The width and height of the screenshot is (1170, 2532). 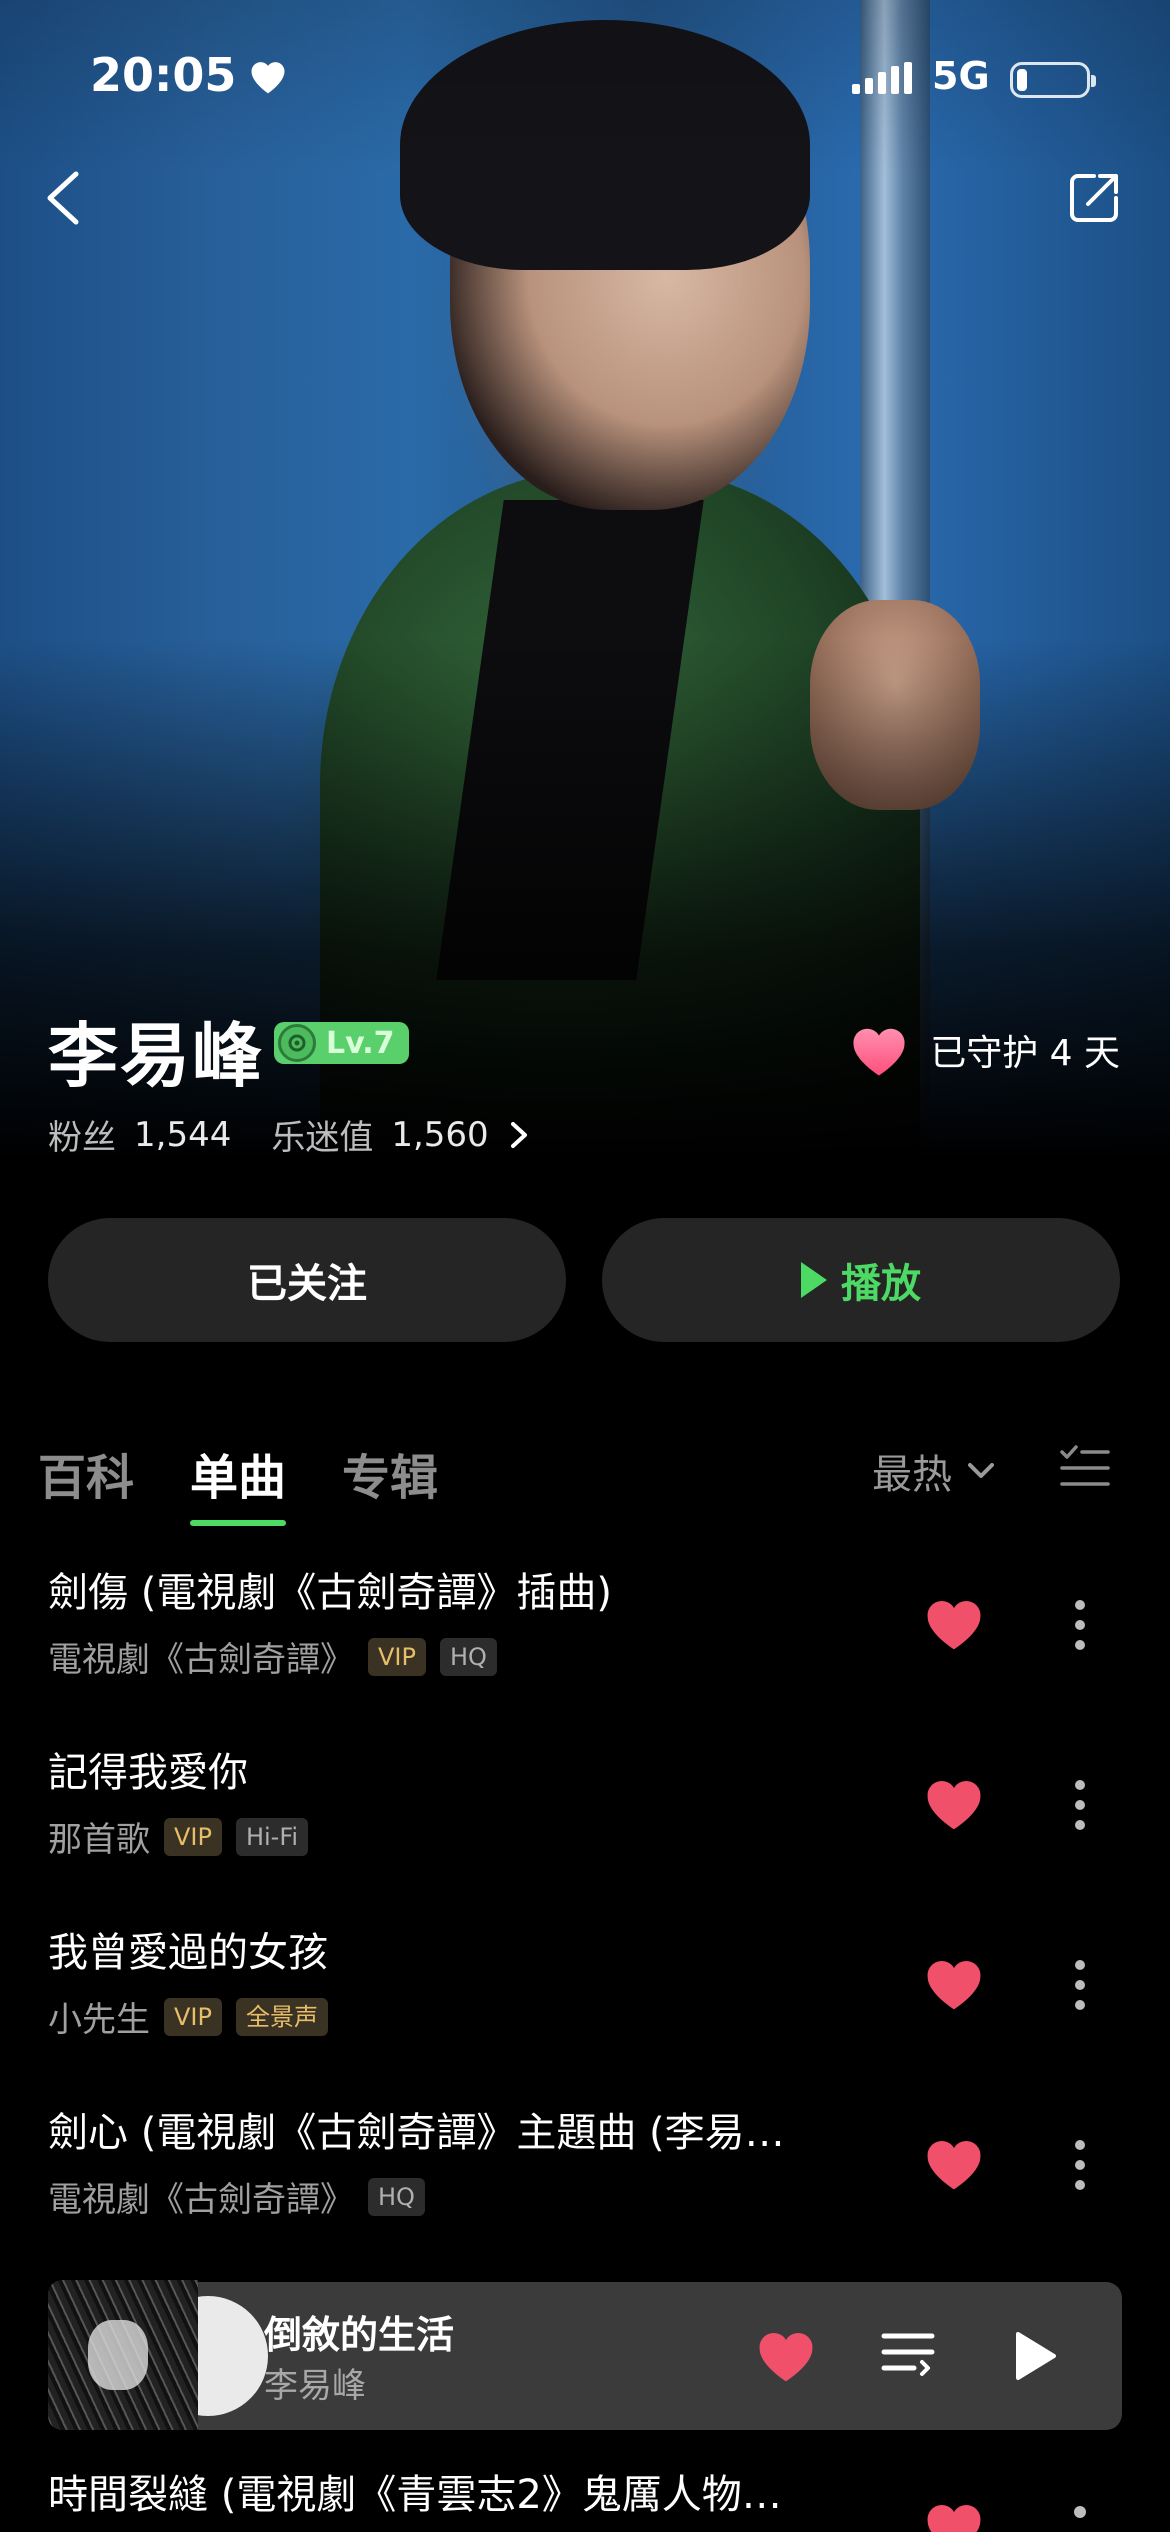 What do you see at coordinates (360, 1043) in the screenshot?
I see `level-text: Lv.7` at bounding box center [360, 1043].